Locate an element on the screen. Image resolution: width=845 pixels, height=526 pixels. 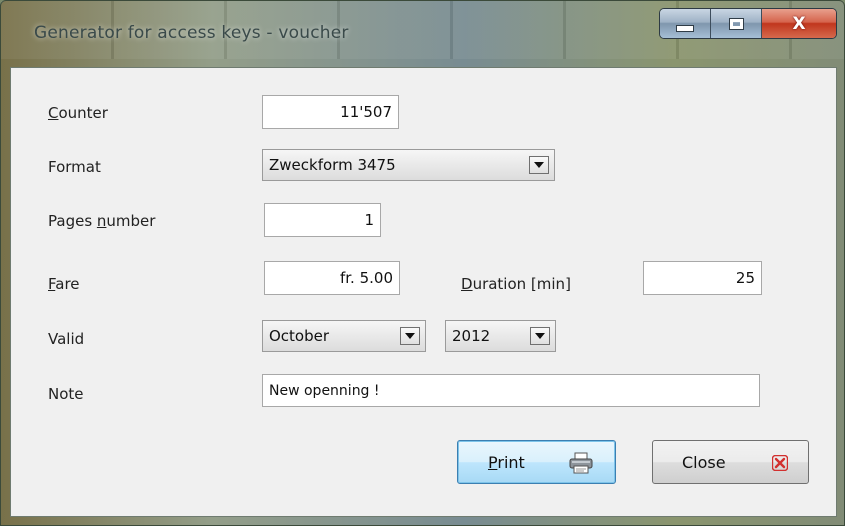
pages-number-label-accel: n is located at coordinates (101, 221).